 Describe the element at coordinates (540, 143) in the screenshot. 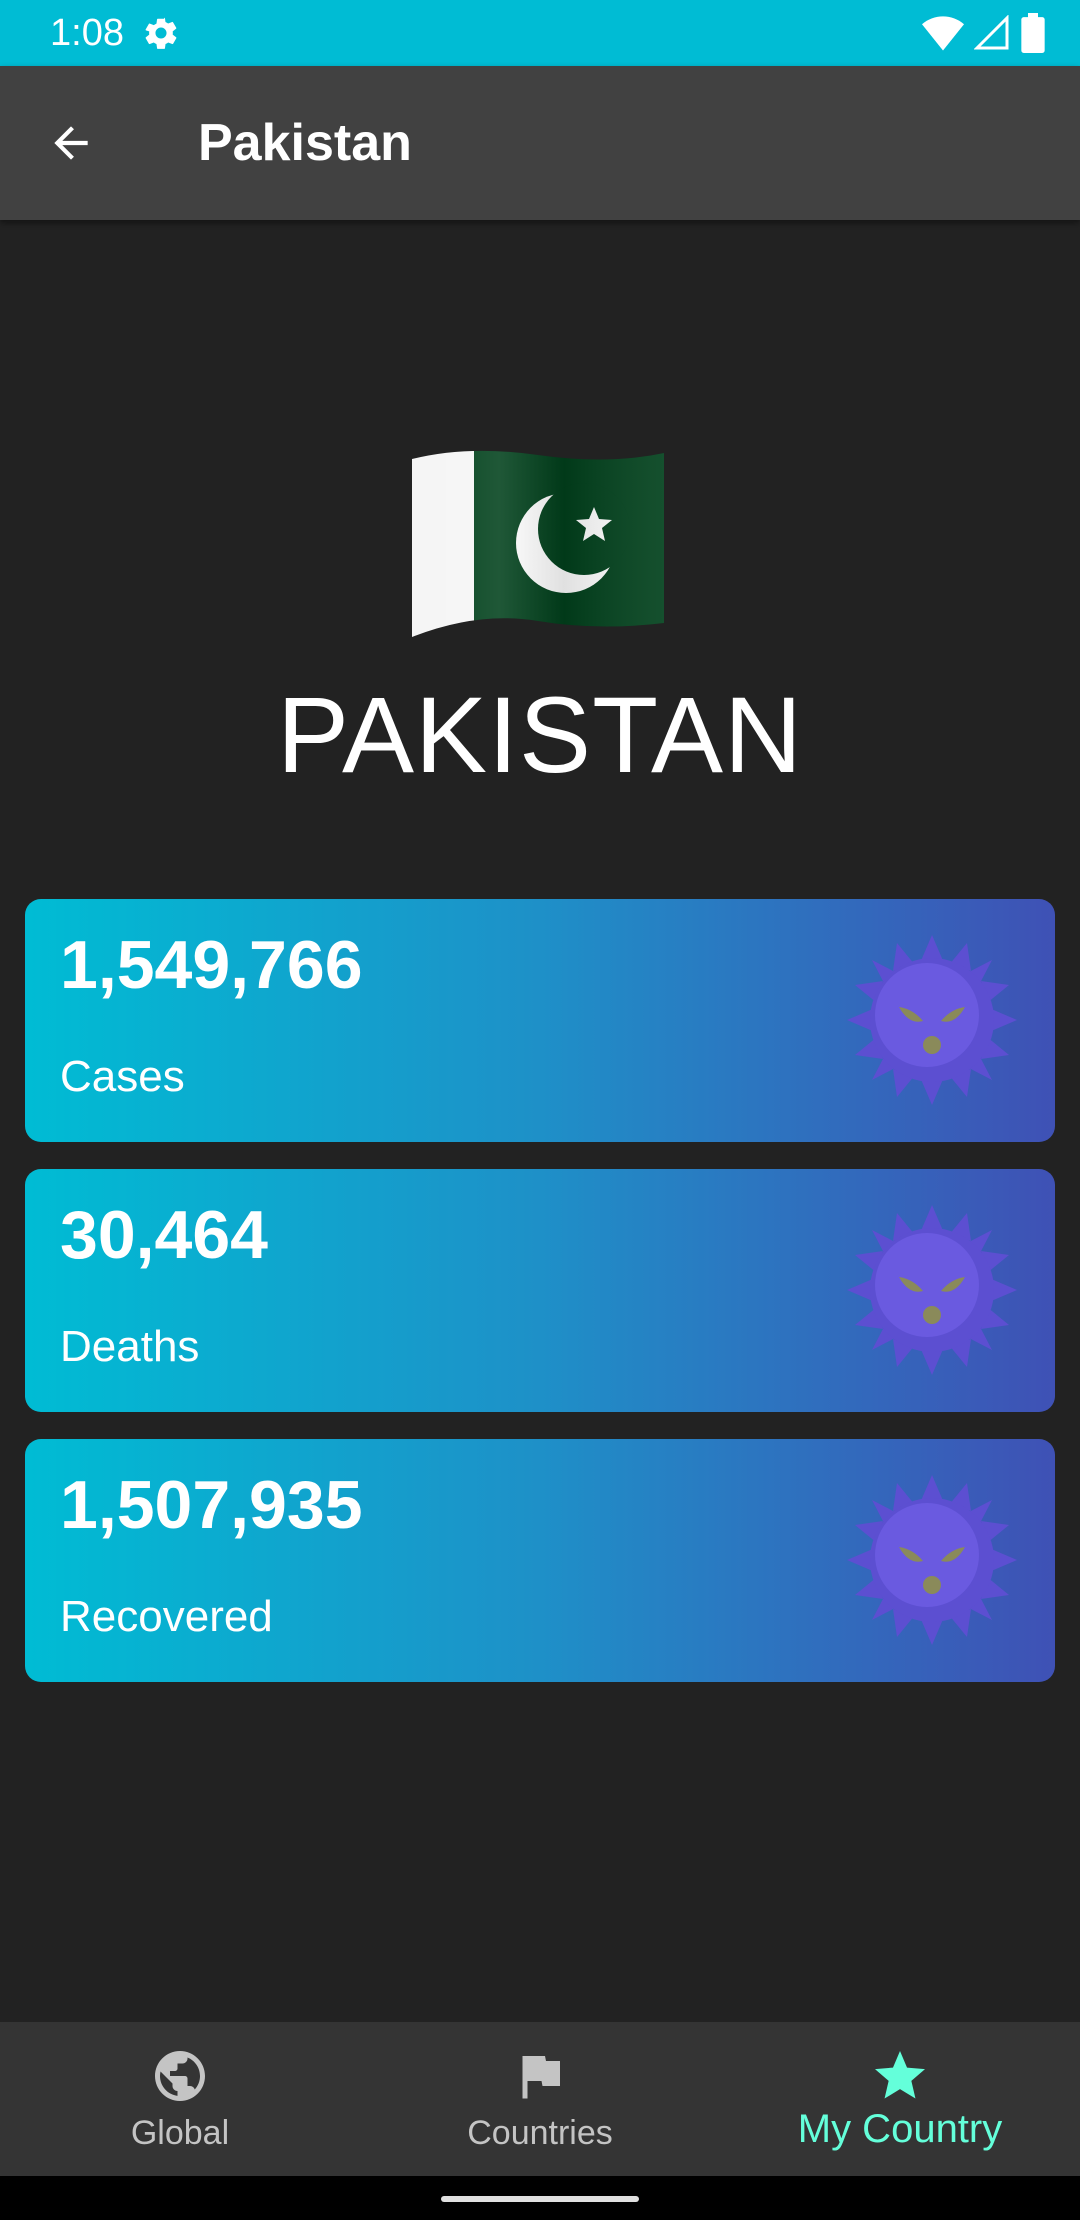

I see `app-bar: Pakistan` at that location.